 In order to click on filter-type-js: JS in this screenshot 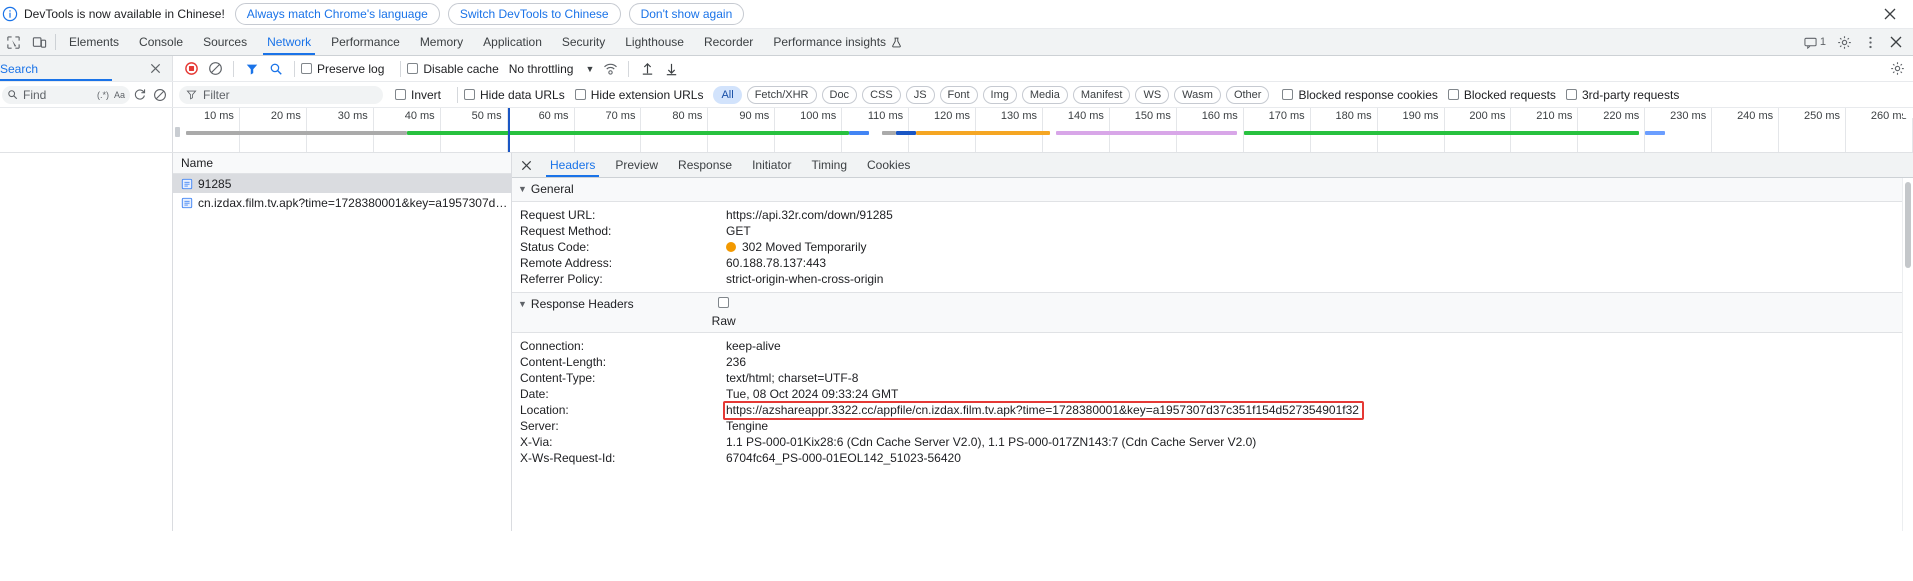, I will do `click(920, 94)`.